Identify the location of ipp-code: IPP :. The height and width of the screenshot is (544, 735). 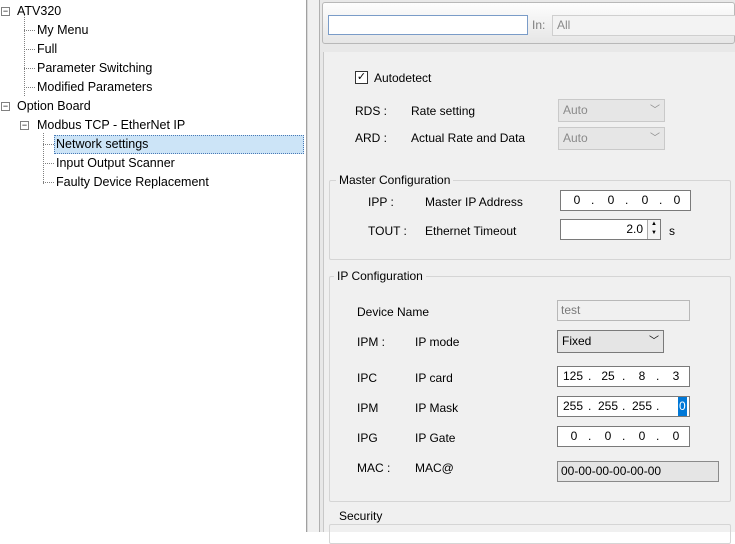
(381, 202).